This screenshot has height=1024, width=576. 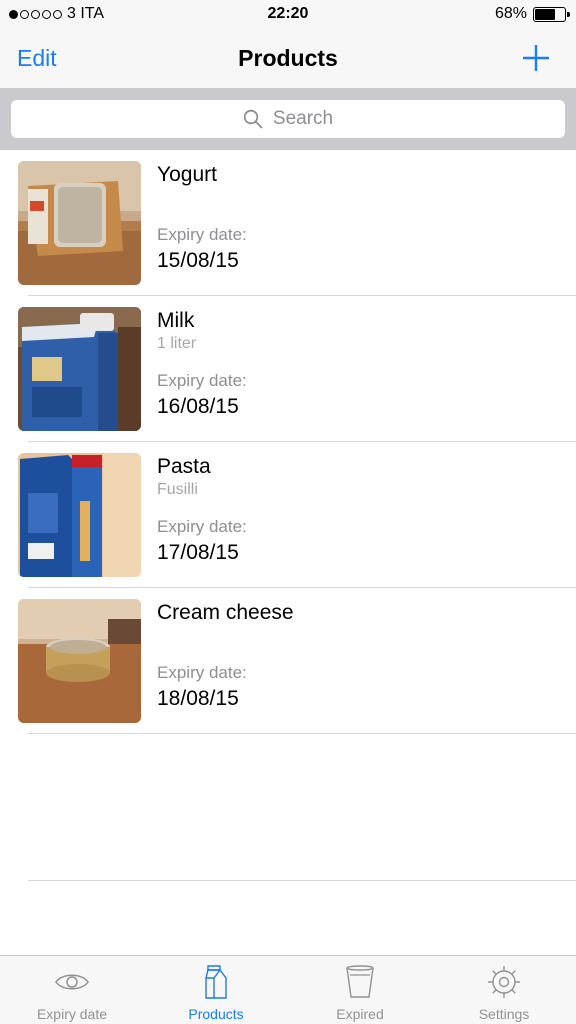 I want to click on product-photo-milk, so click(x=79, y=369).